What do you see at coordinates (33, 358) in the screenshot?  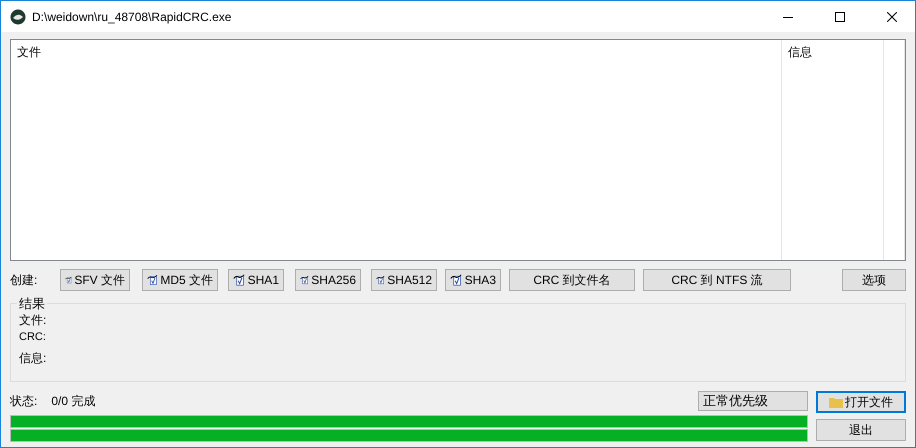 I see `result-label: 信息:` at bounding box center [33, 358].